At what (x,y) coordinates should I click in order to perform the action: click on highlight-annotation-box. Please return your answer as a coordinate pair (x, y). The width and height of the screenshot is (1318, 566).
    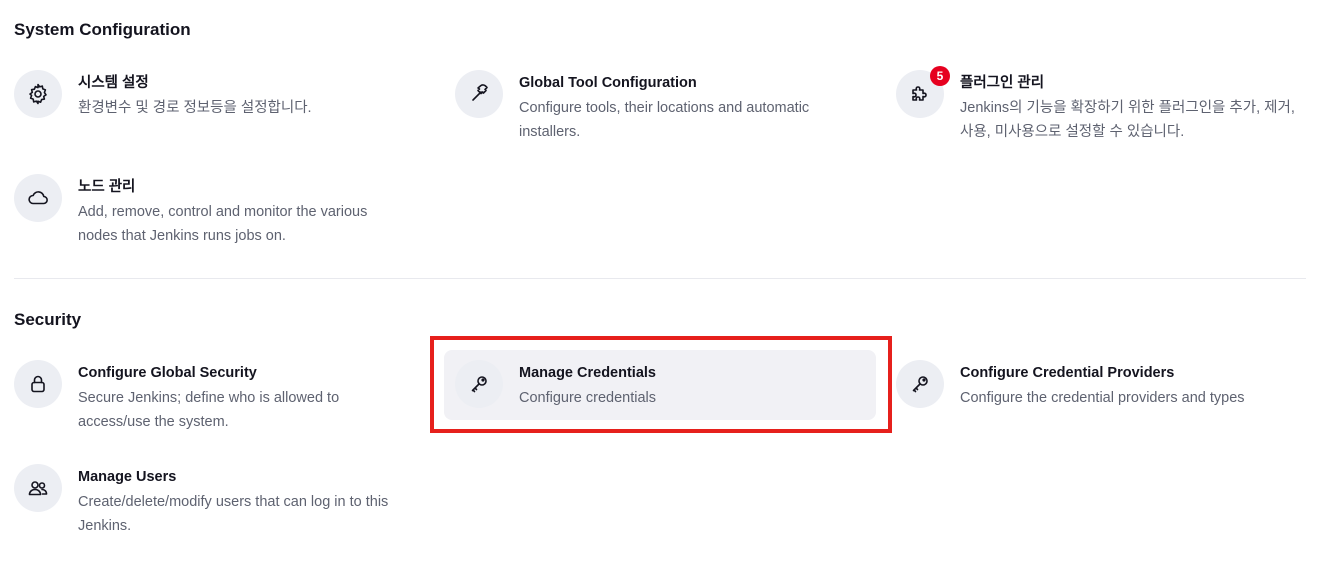
    Looking at the image, I should click on (661, 384).